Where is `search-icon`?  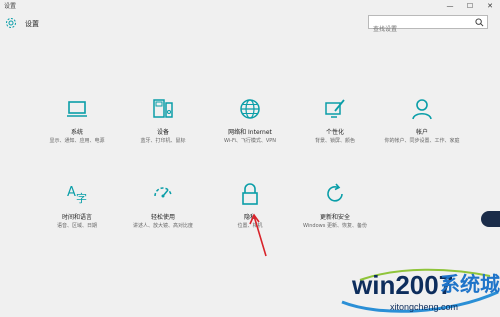
search-icon is located at coordinates (479, 22).